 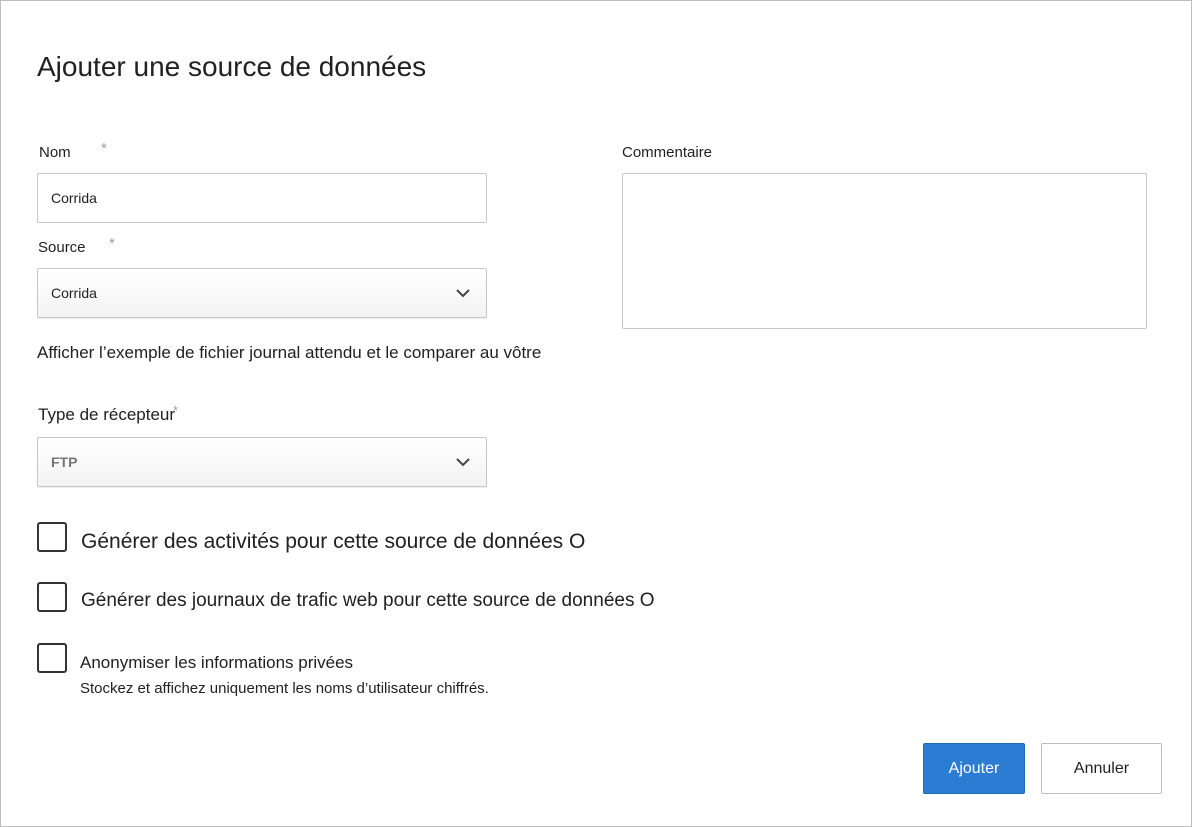 I want to click on name-required-mark: *, so click(x=104, y=148).